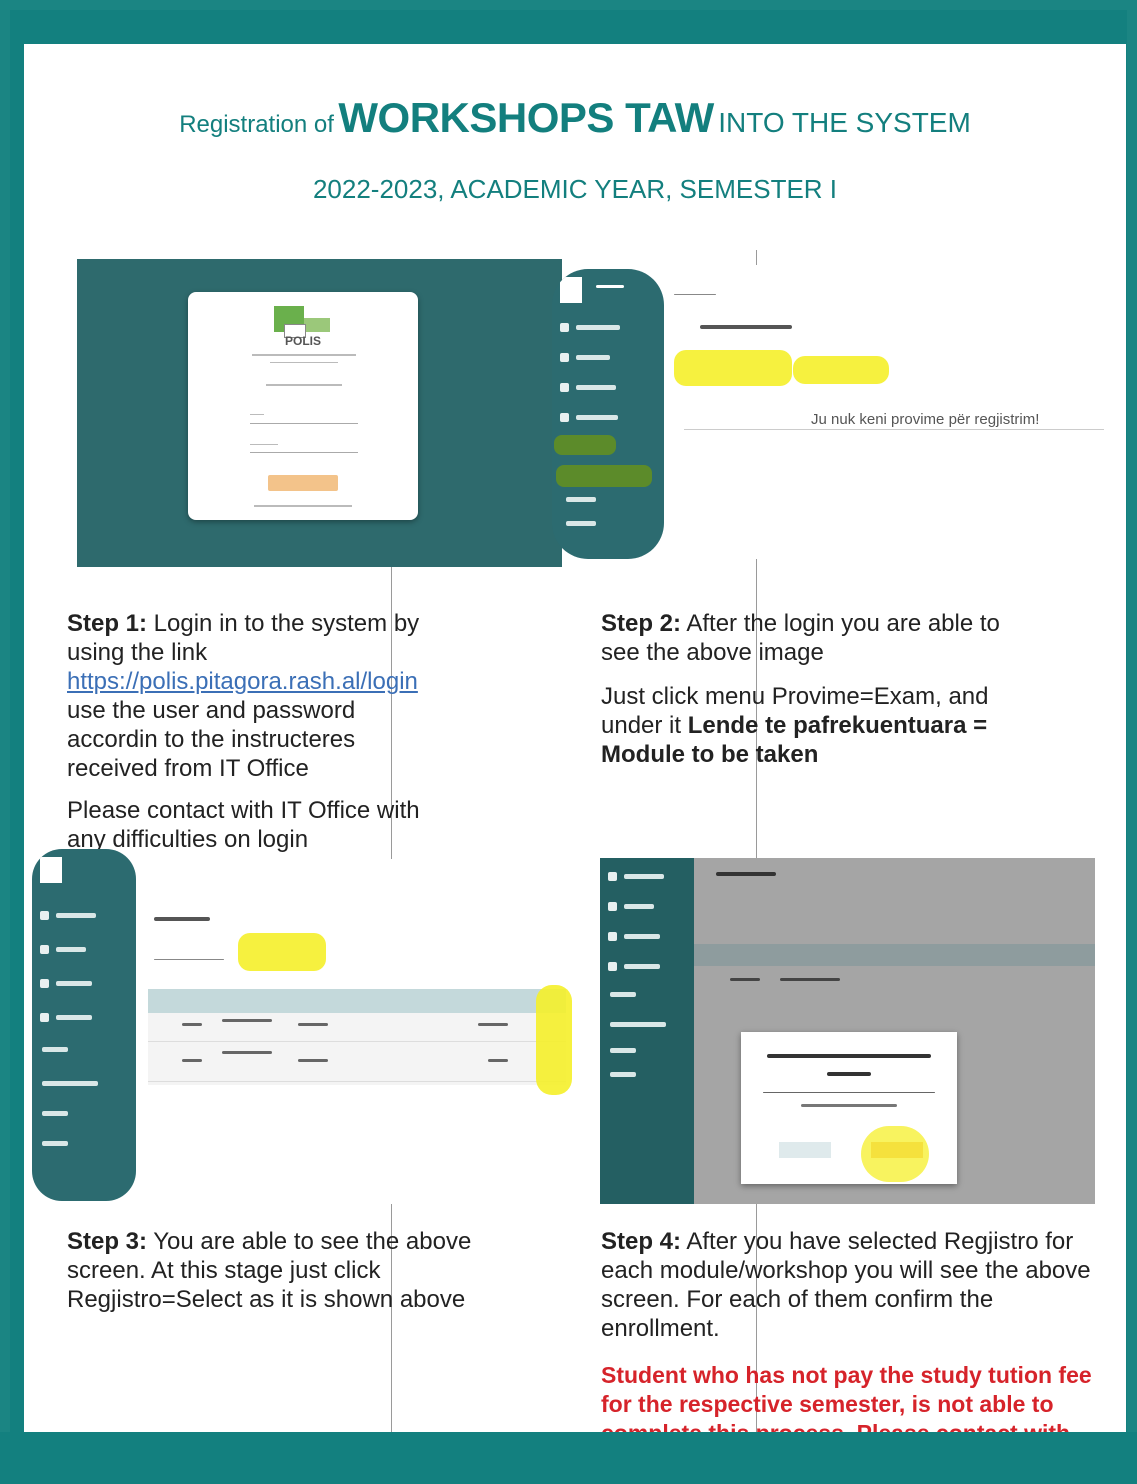  What do you see at coordinates (304, 452) in the screenshot?
I see `password-field` at bounding box center [304, 452].